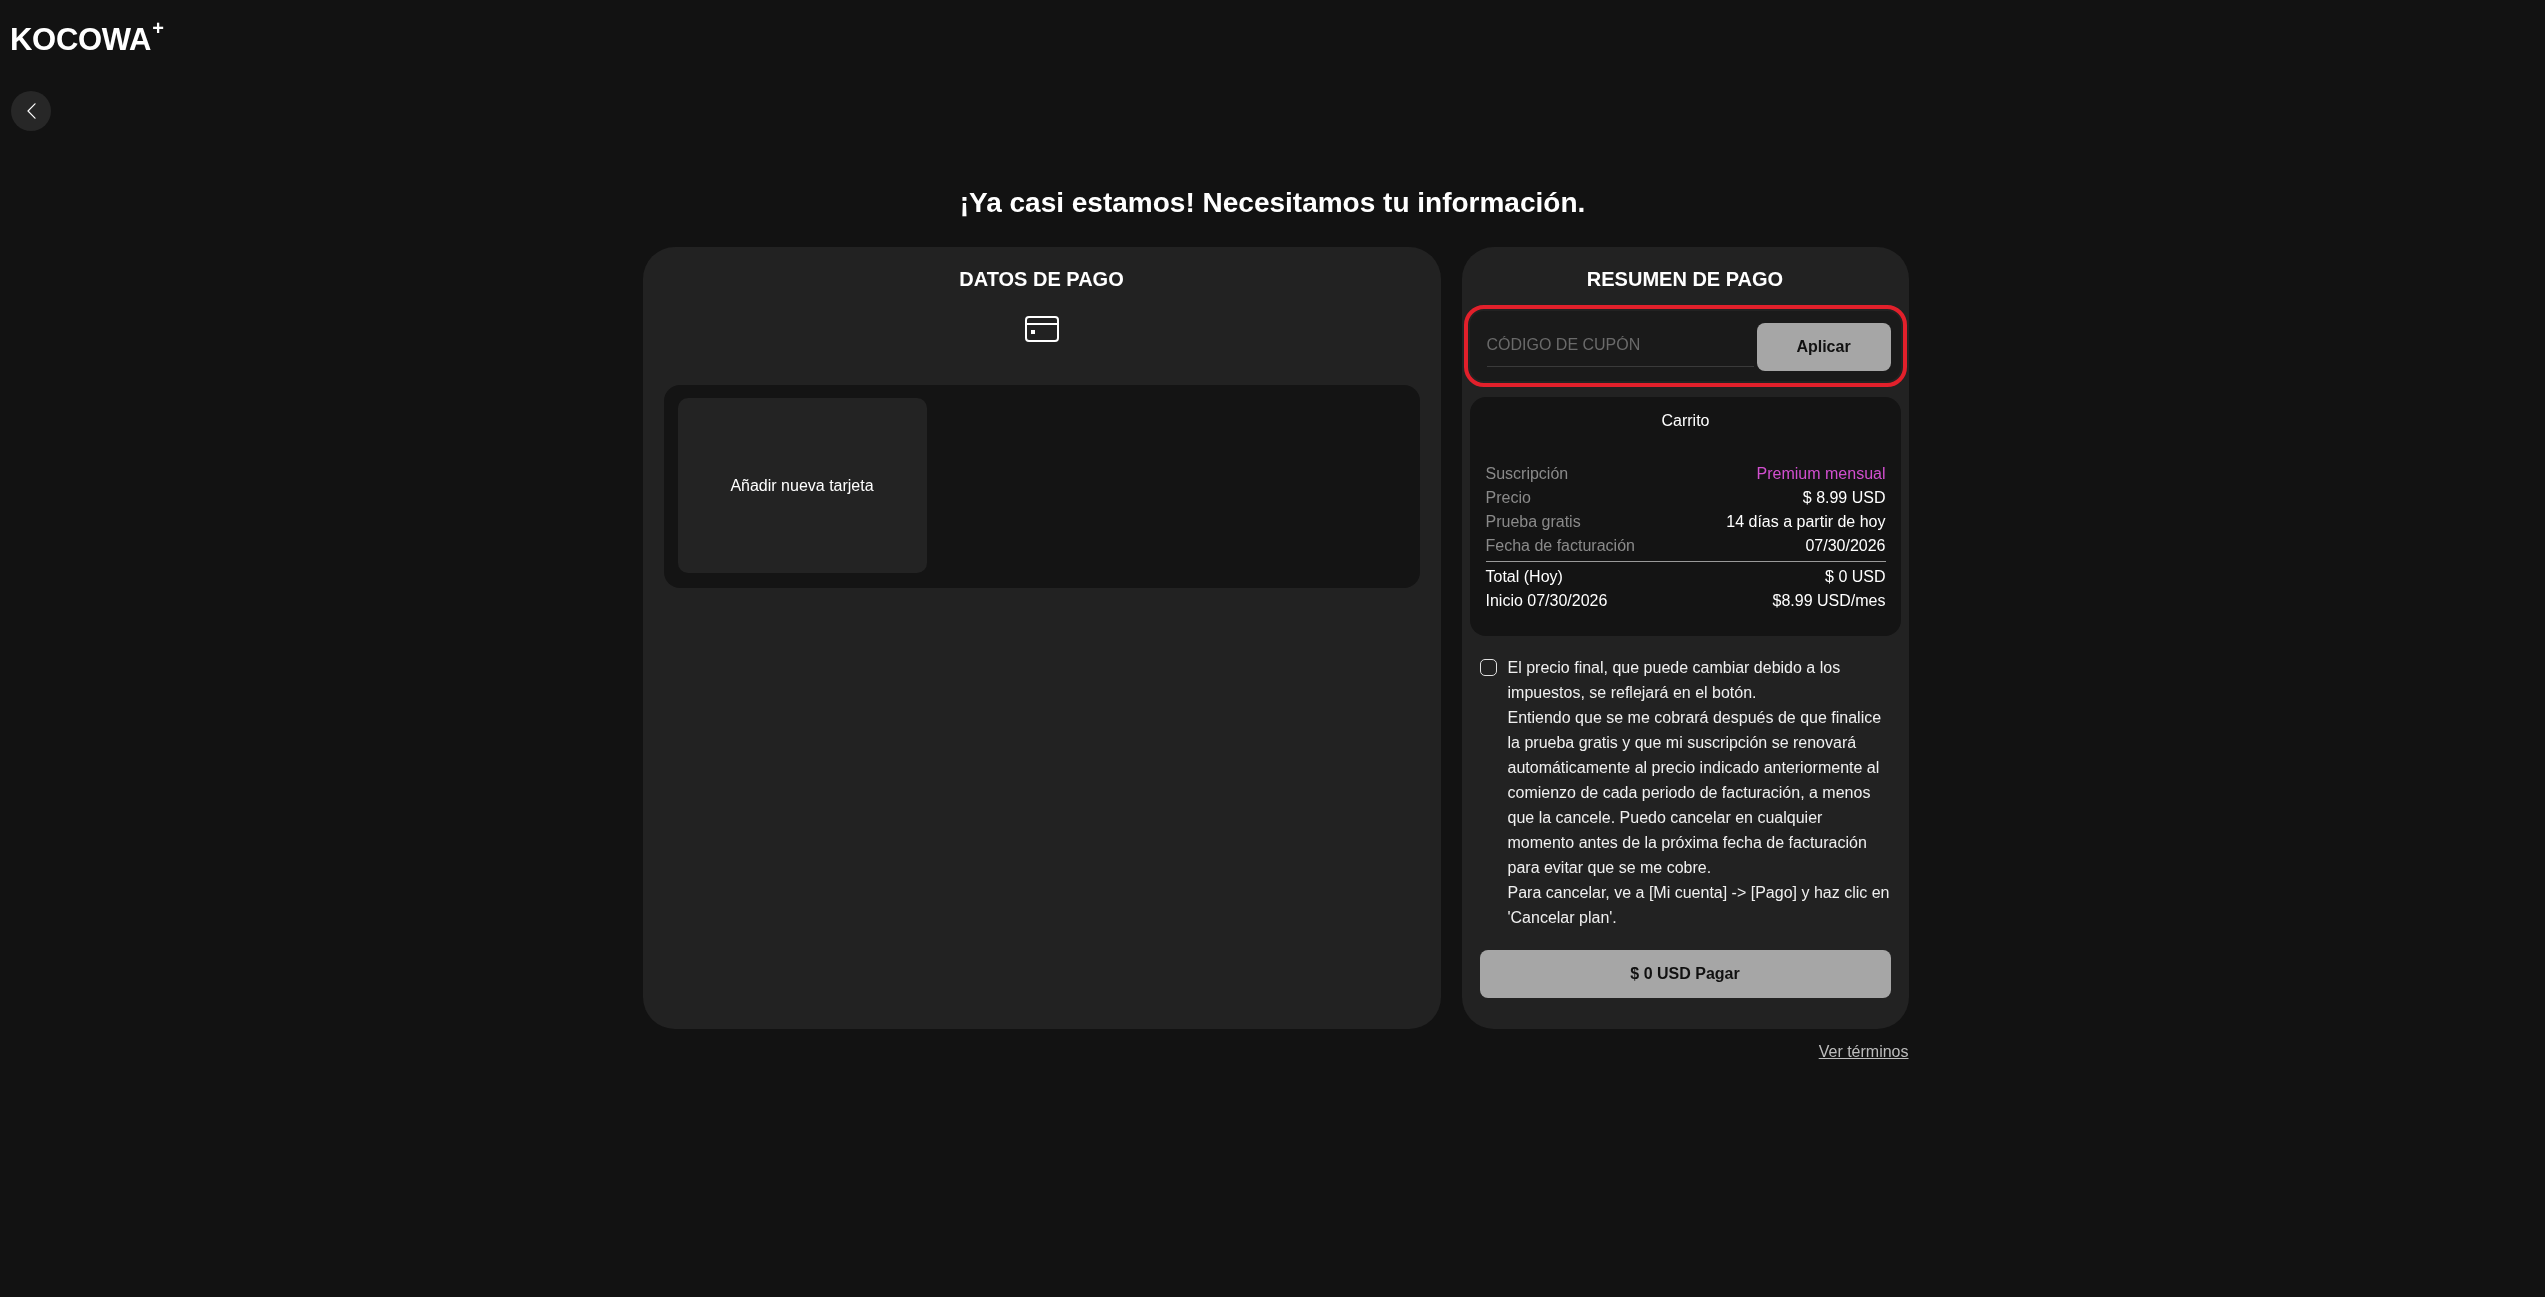 This screenshot has width=2545, height=1297. I want to click on consent-text: Entiendo que se me cobrará después de que finalice la prueba gratis y que mi suscripción se renovará automáticamente al precio indicado anteriormente al comienzo de cada periodo de facturación, a menos que la cancele. Puedo cancelar en cualquier momento antes de la próxima fecha de facturación para evitar que se me cobre., so click(1695, 793).